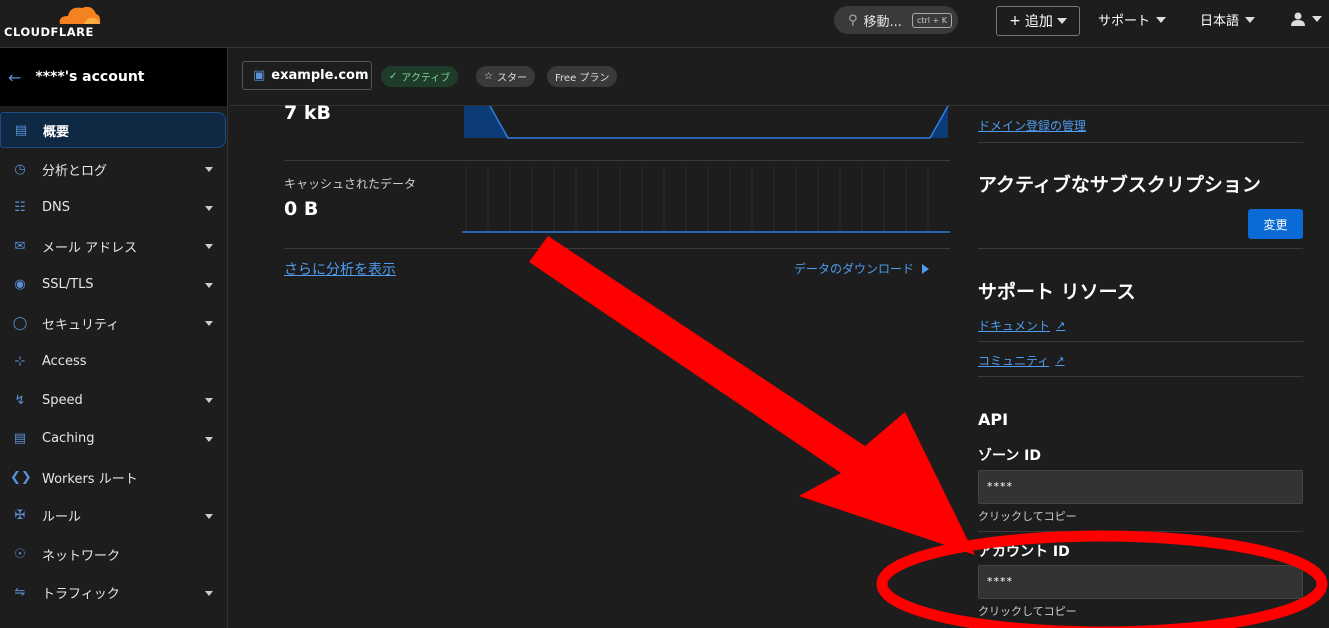 The height and width of the screenshot is (628, 1329). I want to click on sidebar-item-email: ✉ メール アドレス, so click(113, 246).